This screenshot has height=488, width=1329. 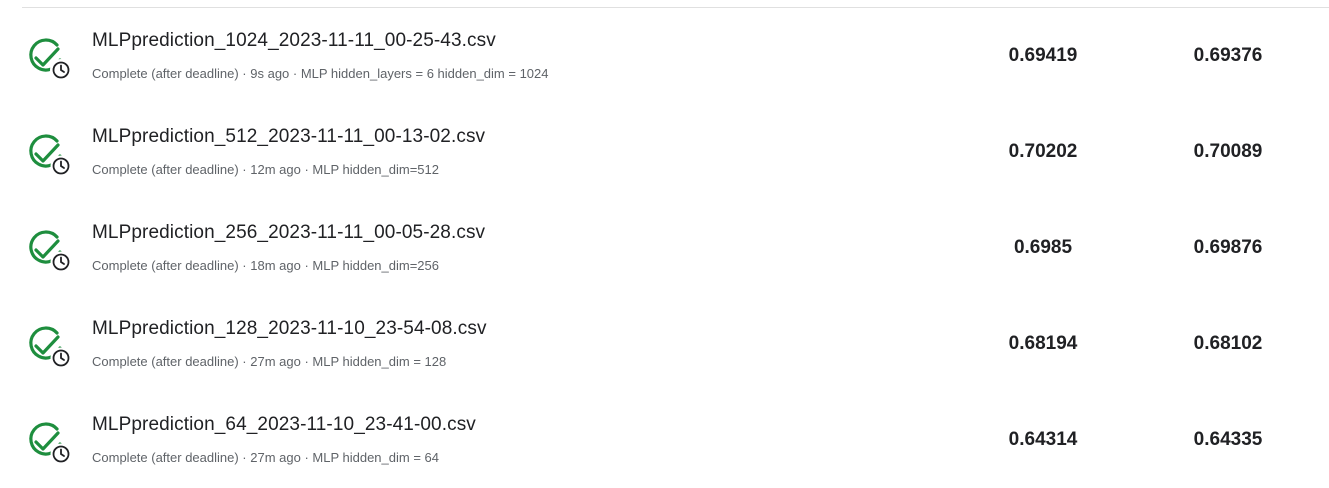 I want to click on private-score: 0.70202, so click(x=1043, y=151).